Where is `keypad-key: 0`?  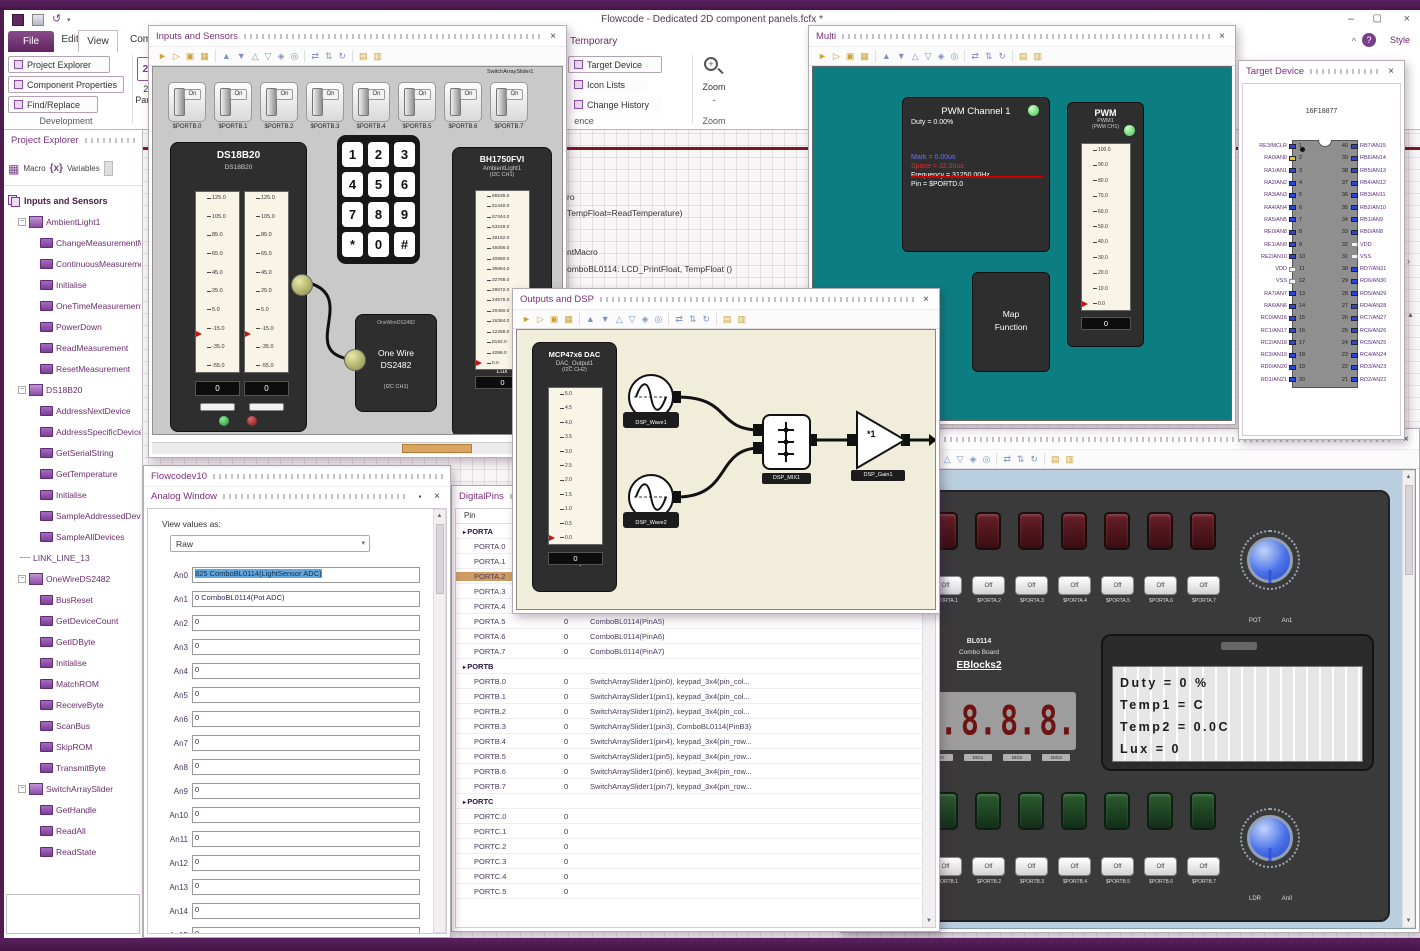 keypad-key: 0 is located at coordinates (378, 244).